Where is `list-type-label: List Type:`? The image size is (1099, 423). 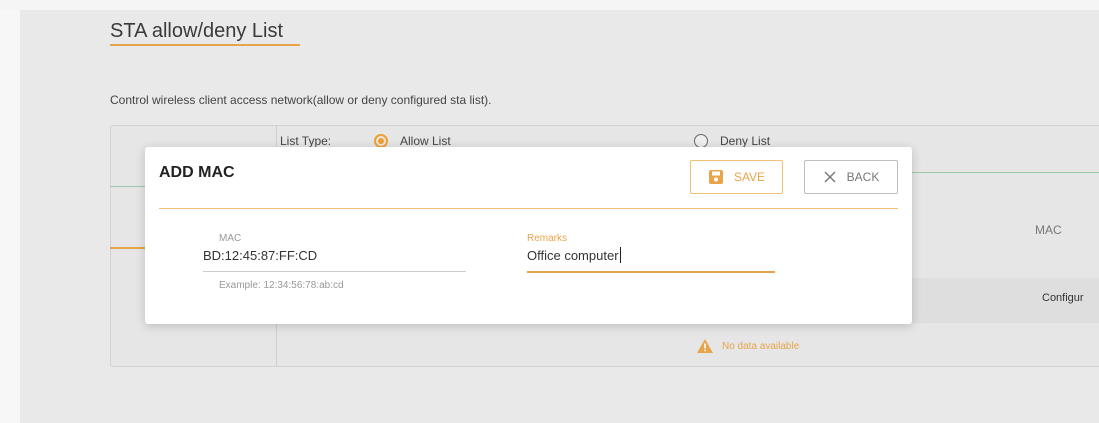 list-type-label: List Type: is located at coordinates (306, 141).